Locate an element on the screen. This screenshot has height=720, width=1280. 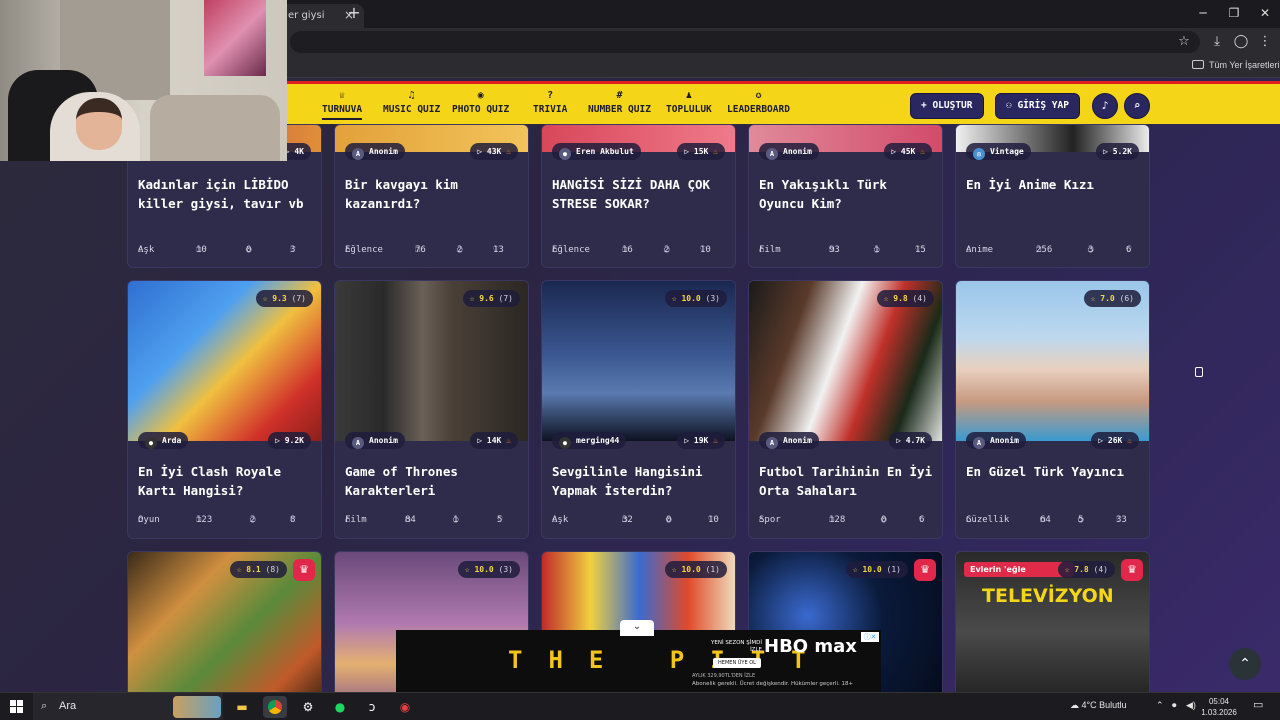
address-bar is located at coordinates (745, 42).